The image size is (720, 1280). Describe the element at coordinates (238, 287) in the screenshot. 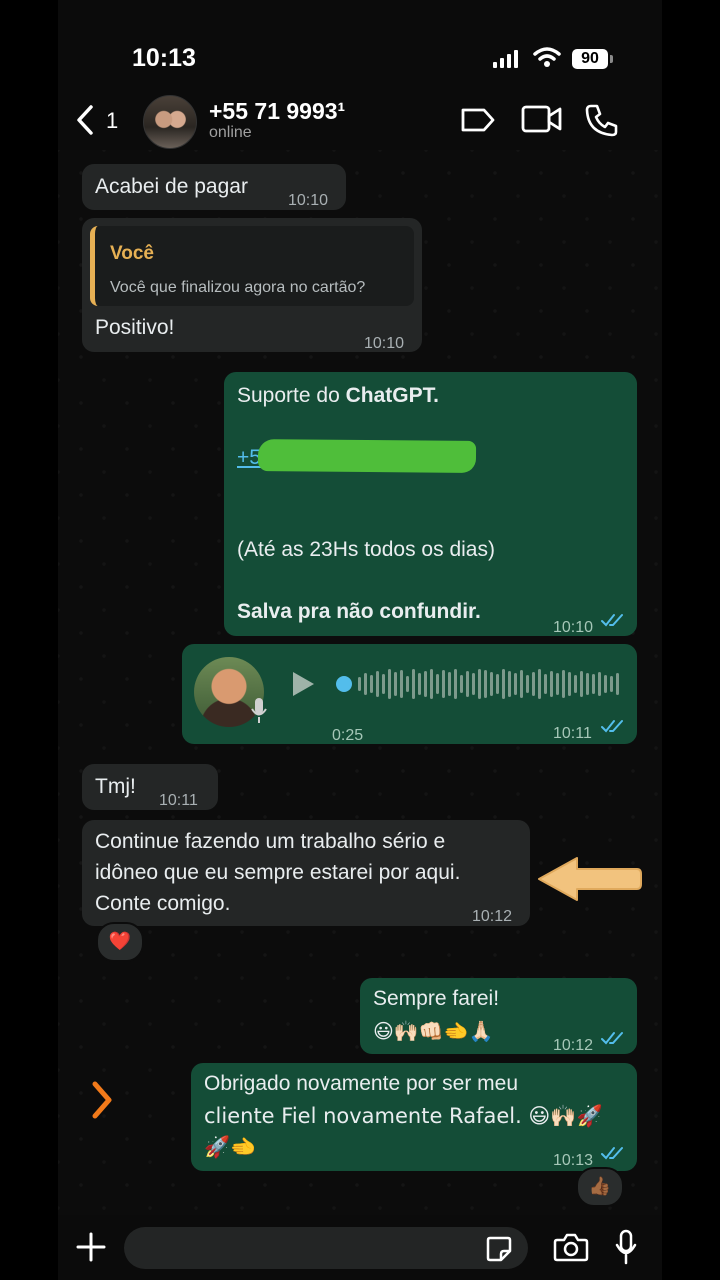

I see `quote-text: Você que finalizou agora no cartão?` at that location.